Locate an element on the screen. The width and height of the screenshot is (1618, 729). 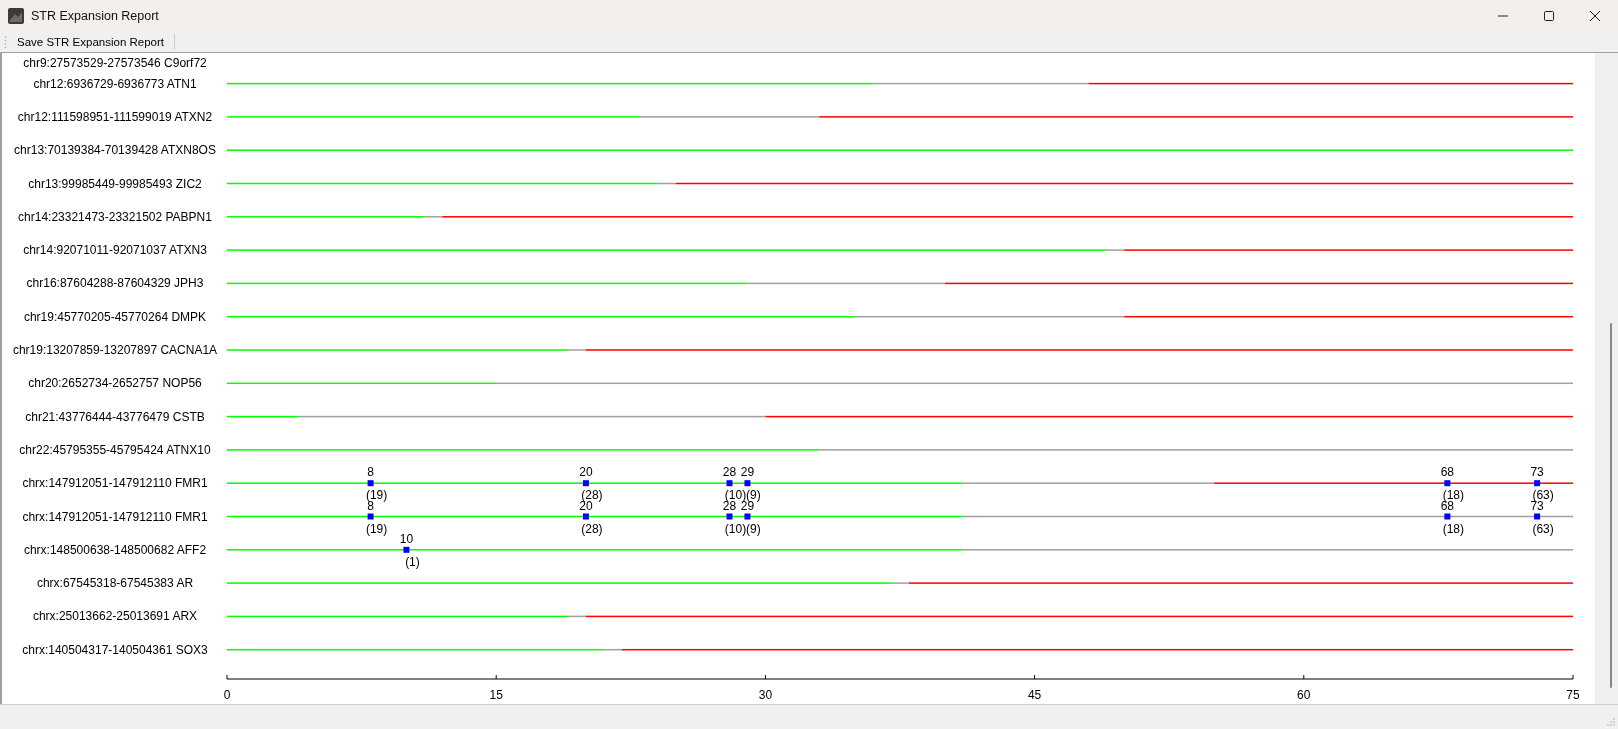
category-label: chr19:13207859-13207897 CACNA1A is located at coordinates (115, 350).